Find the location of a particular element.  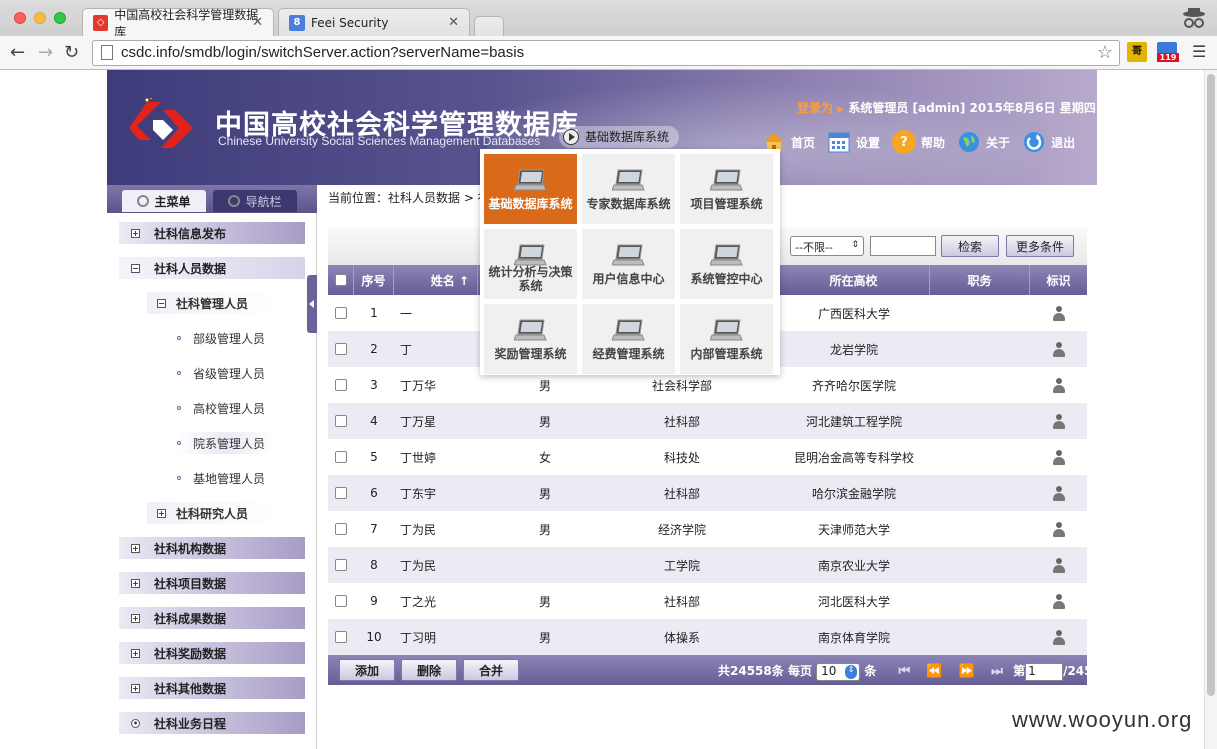

row-name: 丁东宇 is located at coordinates (455, 493).